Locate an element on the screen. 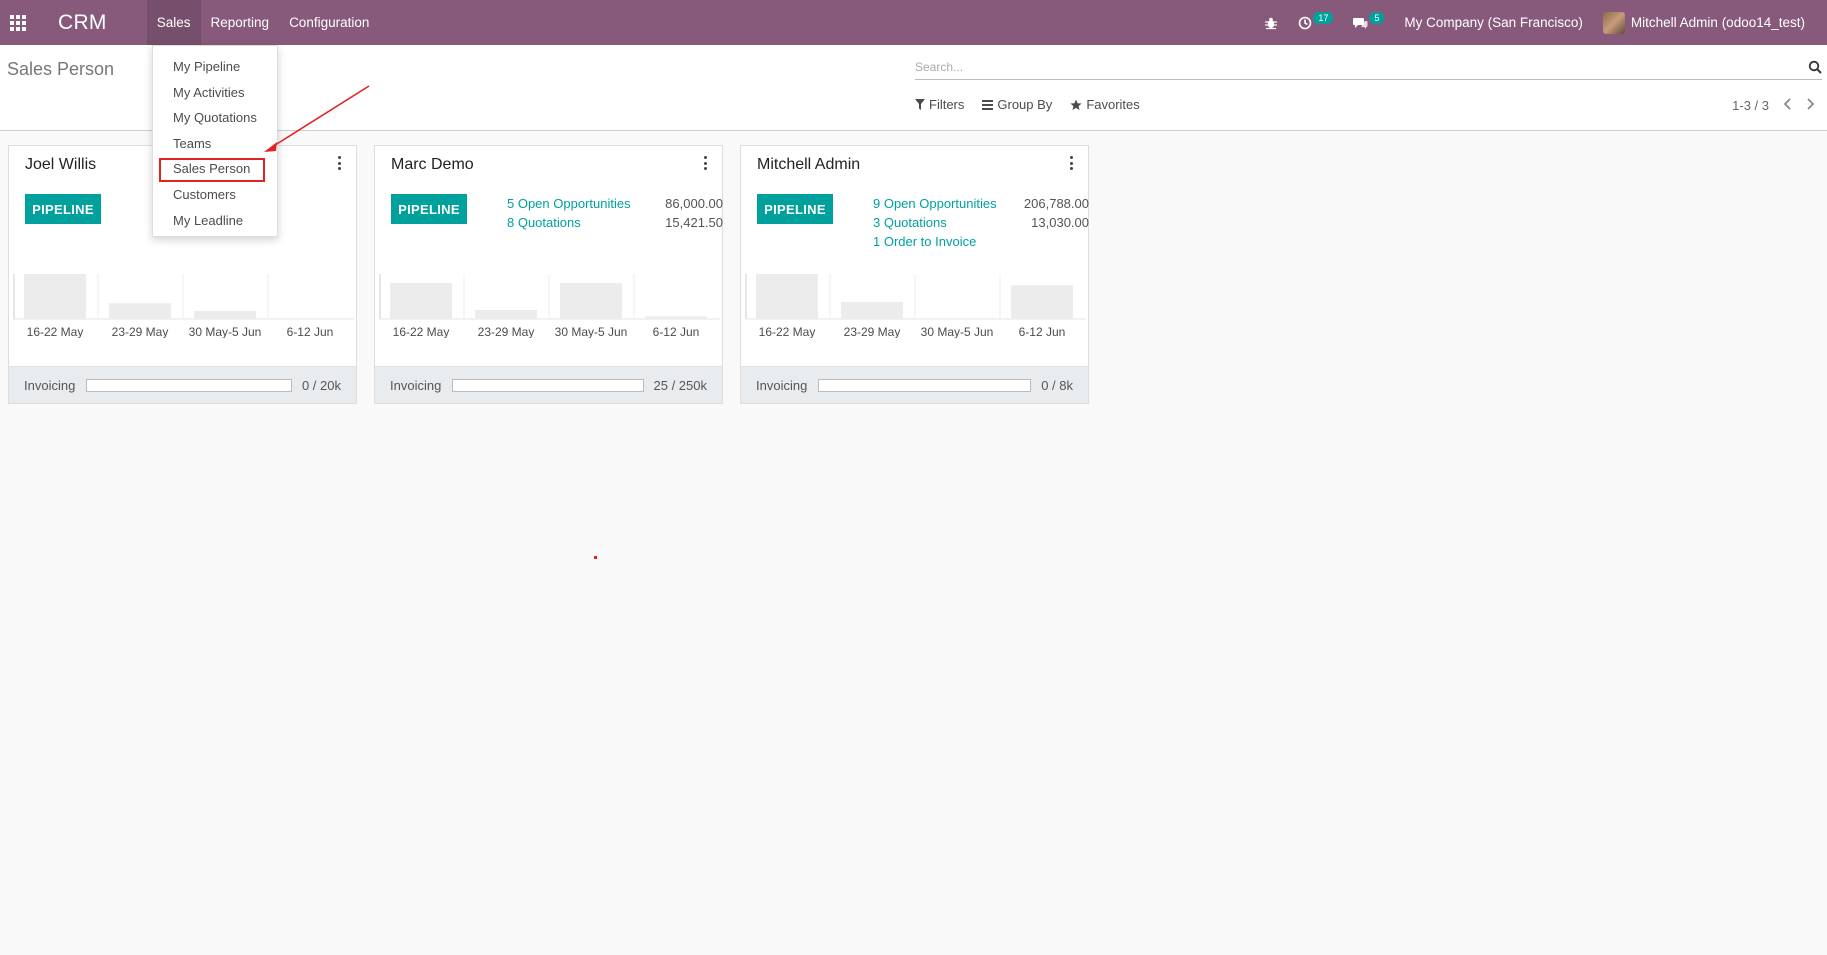  user-menu: Mitchell Admin (odoo14_test) is located at coordinates (1704, 22).